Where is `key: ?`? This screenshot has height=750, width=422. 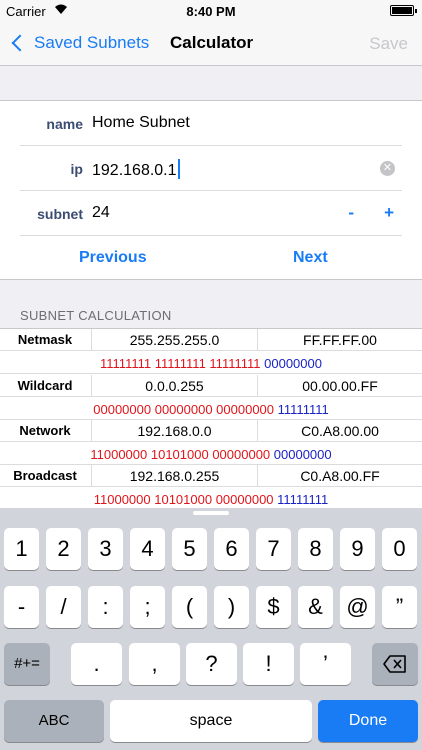 key: ? is located at coordinates (211, 664).